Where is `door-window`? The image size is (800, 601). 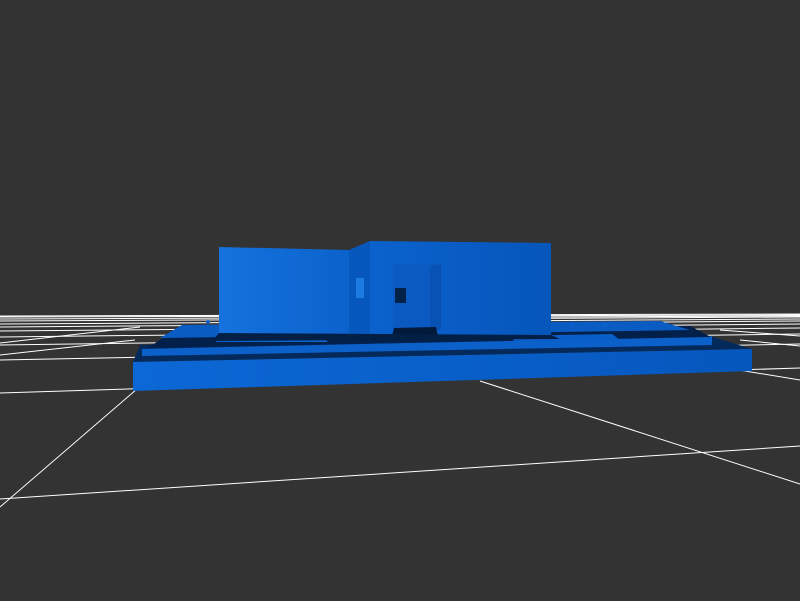
door-window is located at coordinates (400, 295).